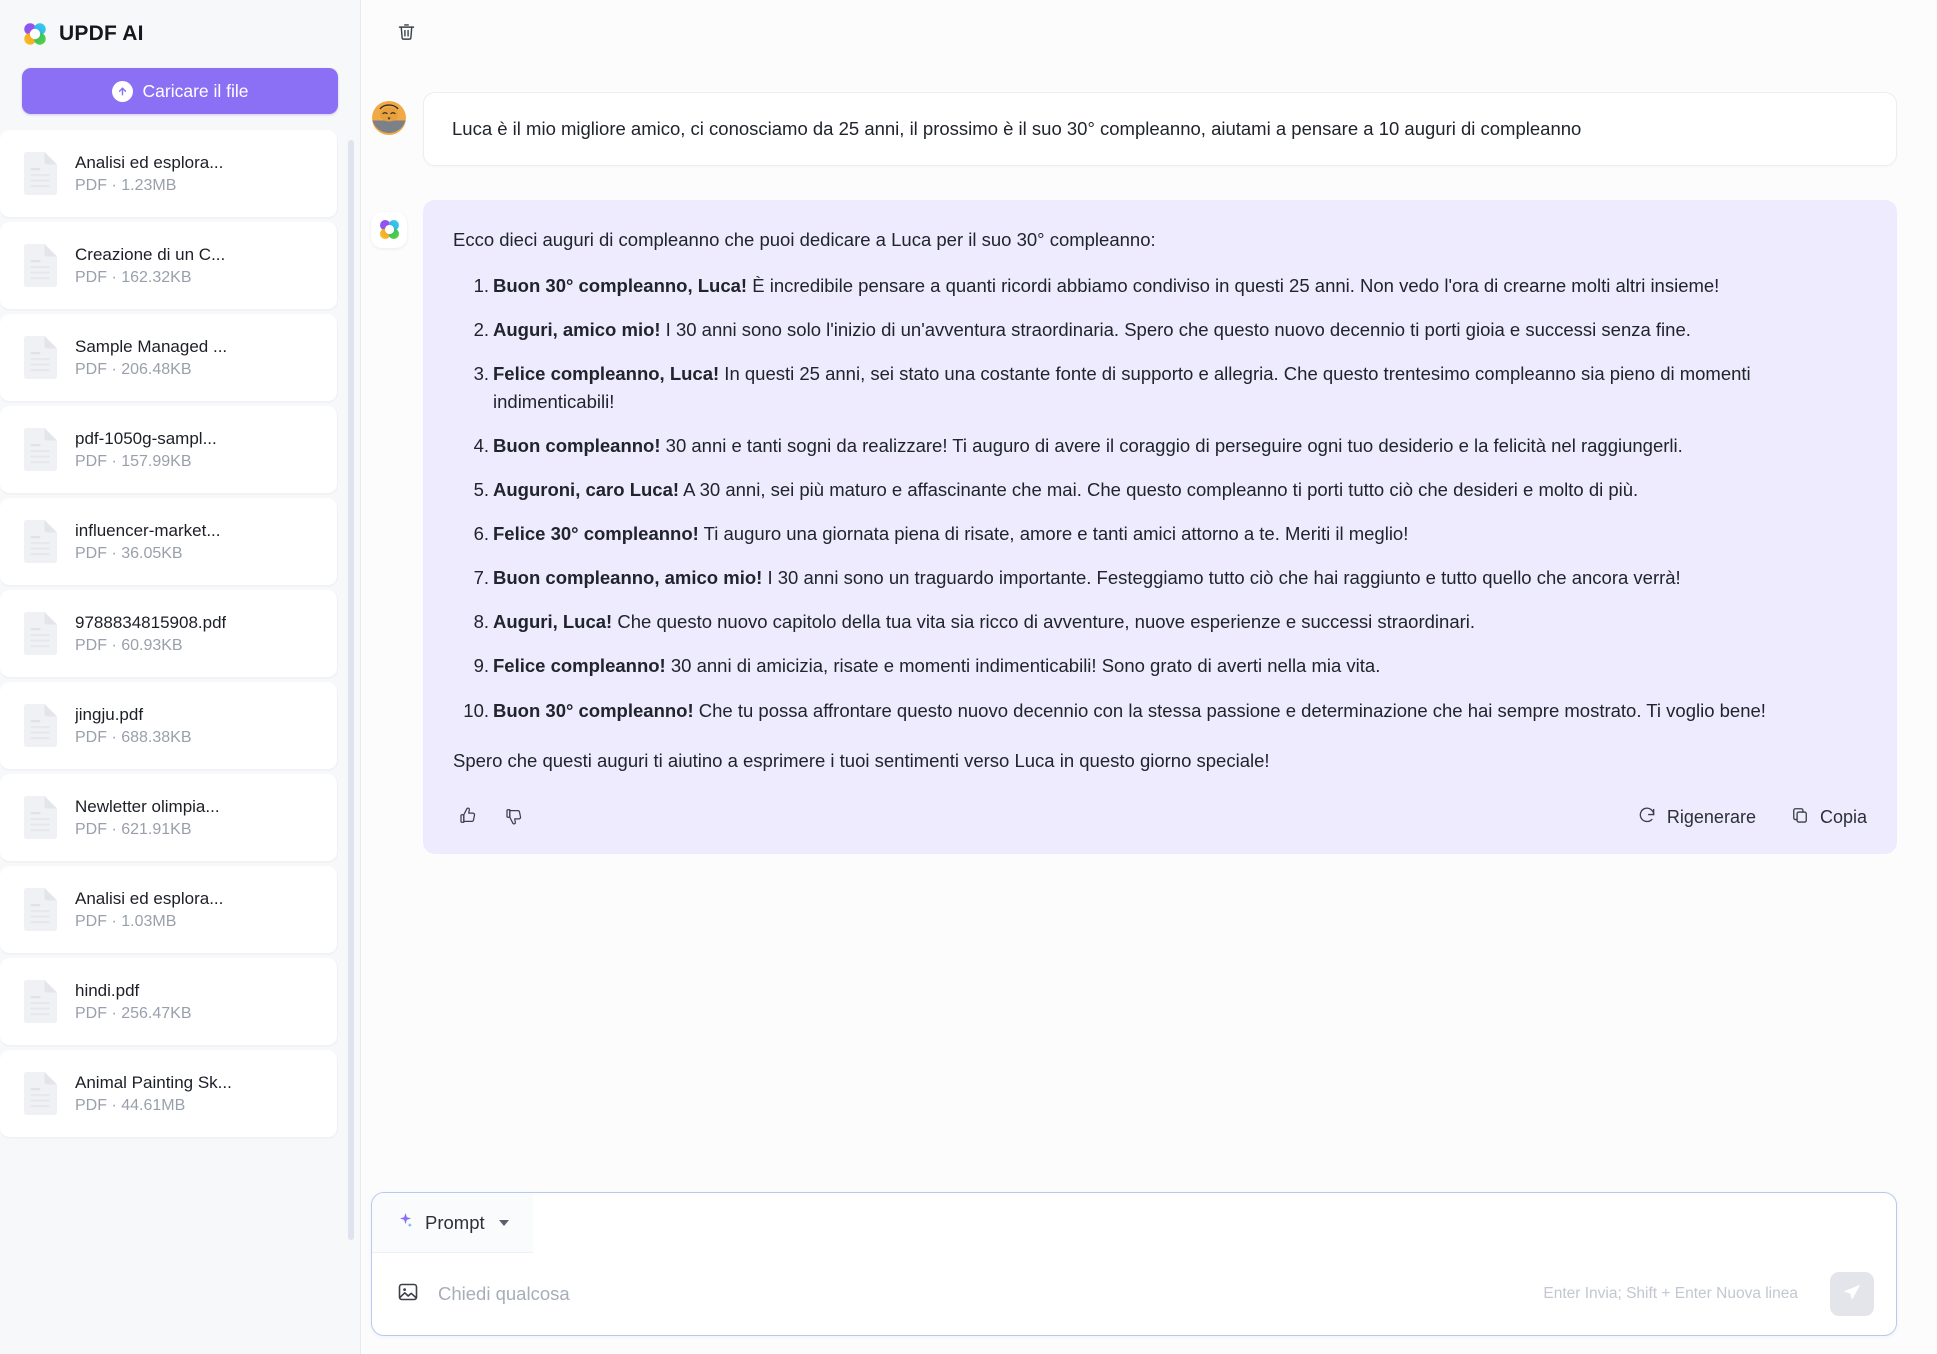  What do you see at coordinates (129, 553) in the screenshot?
I see `file-size: PDF · 36.05KB` at bounding box center [129, 553].